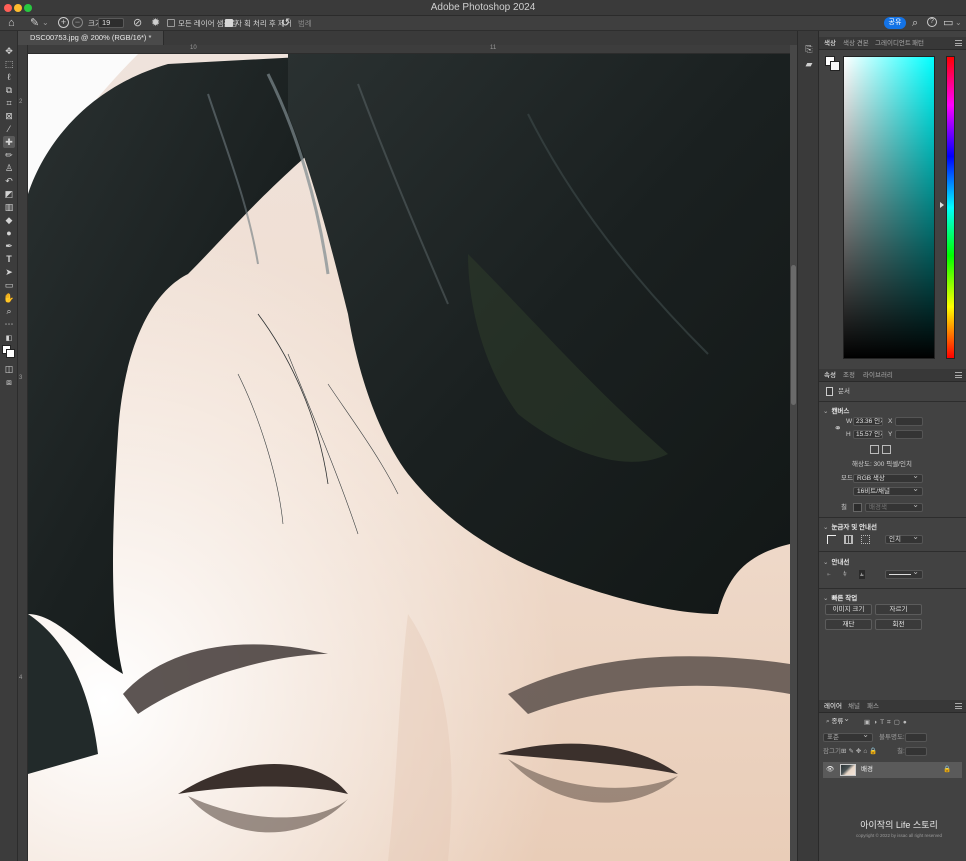  Describe the element at coordinates (893, 43) in the screenshot. I see `tab-gradients: 그레이디언트` at that location.